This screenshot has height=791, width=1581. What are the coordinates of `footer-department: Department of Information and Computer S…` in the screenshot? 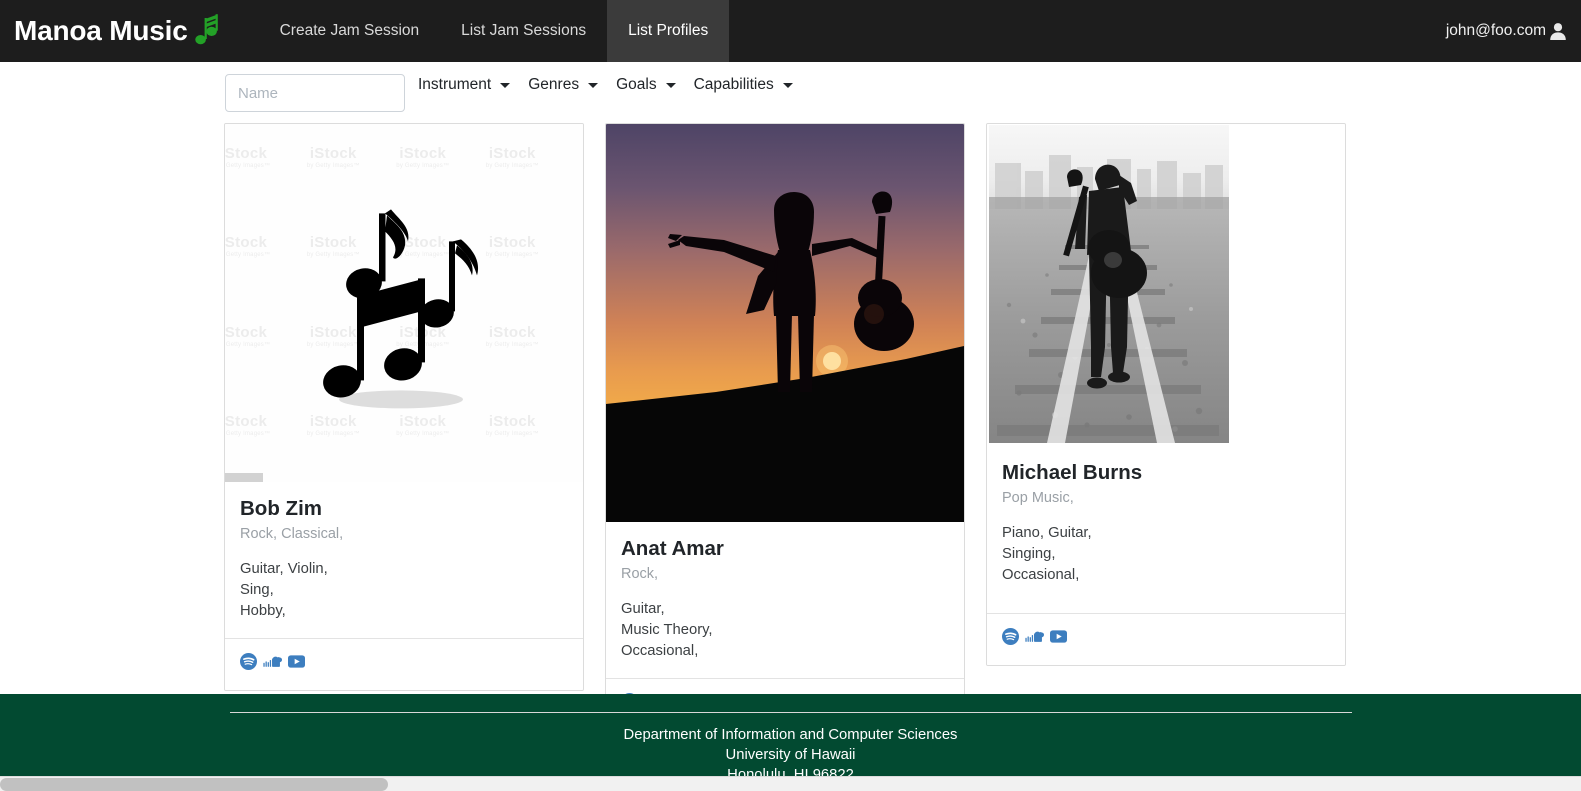 It's located at (790, 735).